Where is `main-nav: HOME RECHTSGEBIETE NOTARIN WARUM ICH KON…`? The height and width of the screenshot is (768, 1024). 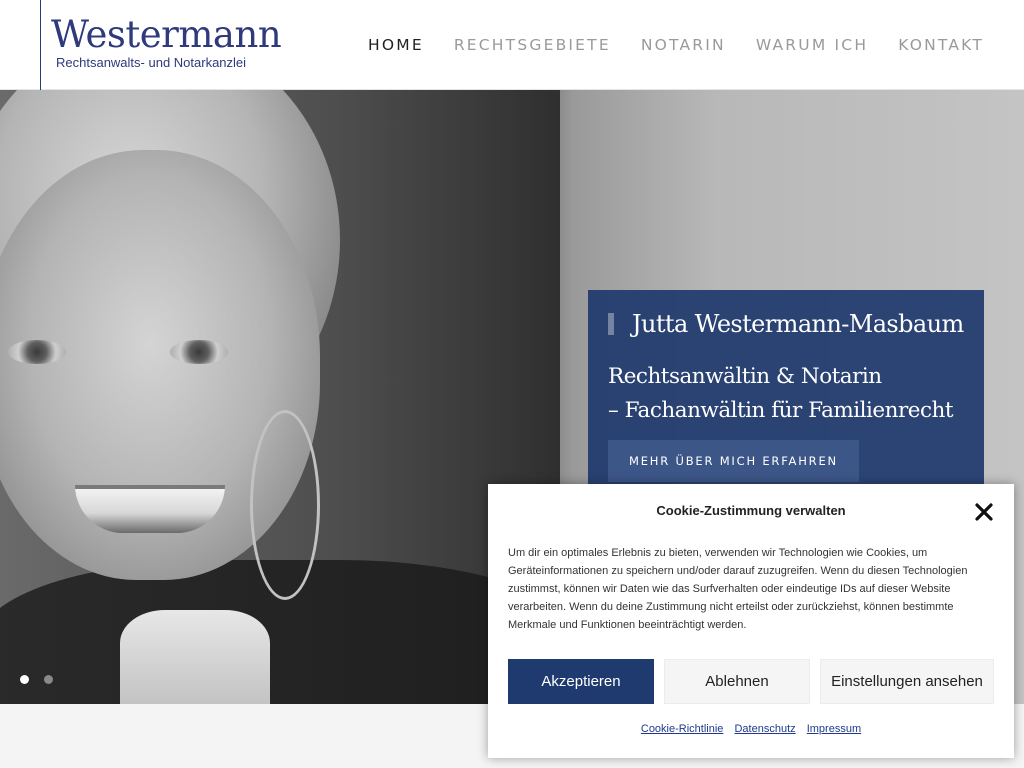 main-nav: HOME RECHTSGEBIETE NOTARIN WARUM ICH KON… is located at coordinates (661, 45).